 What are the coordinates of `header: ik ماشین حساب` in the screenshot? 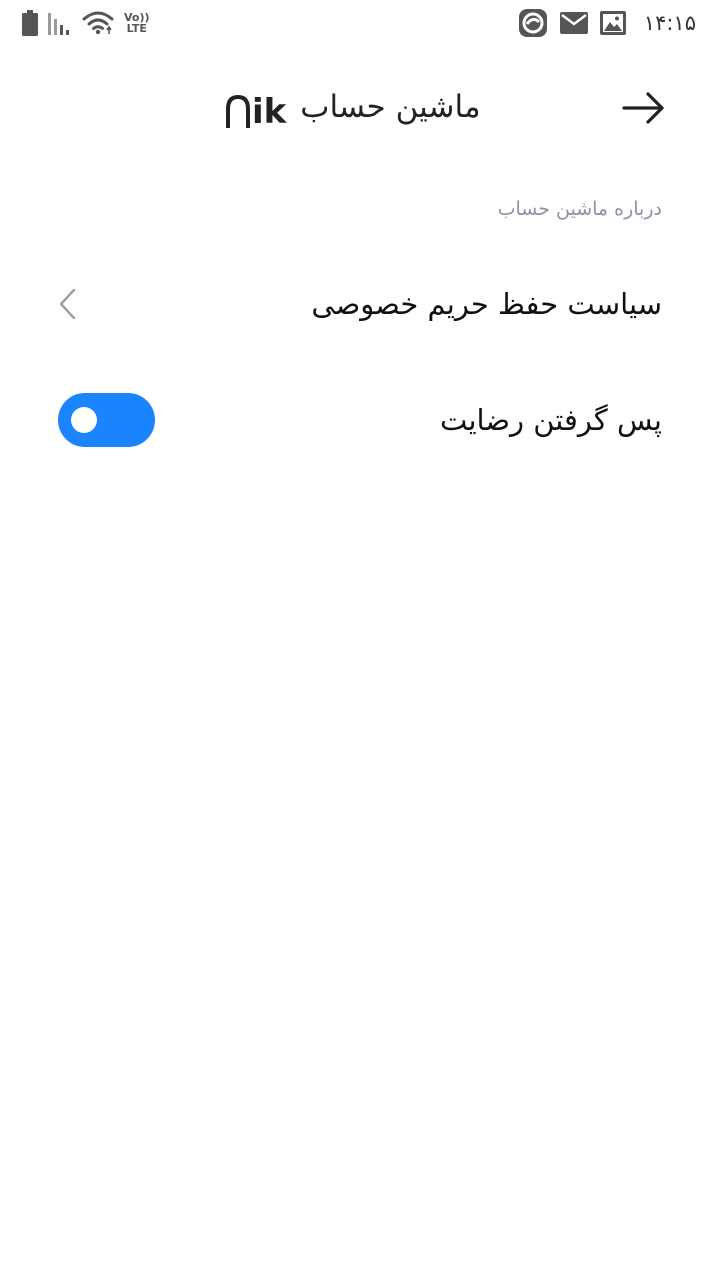 It's located at (360, 107).